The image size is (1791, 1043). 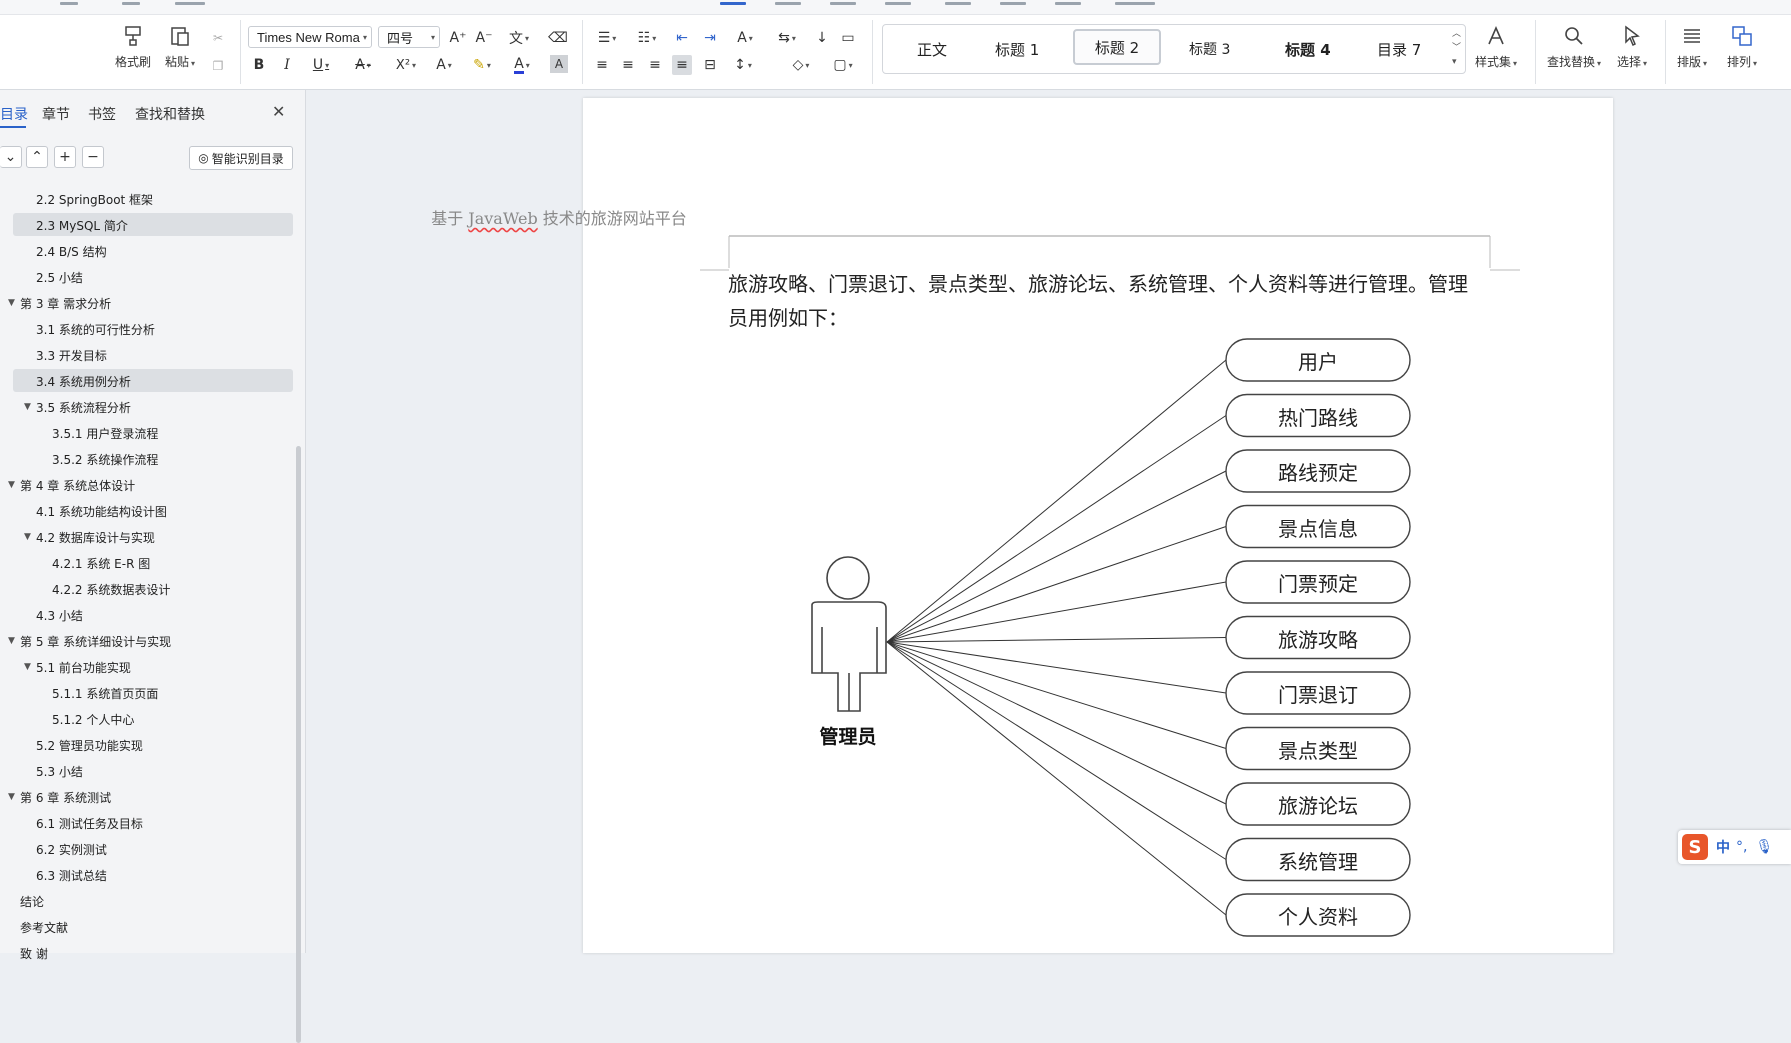 I want to click on microphone-icon: 🎙, so click(x=1764, y=847).